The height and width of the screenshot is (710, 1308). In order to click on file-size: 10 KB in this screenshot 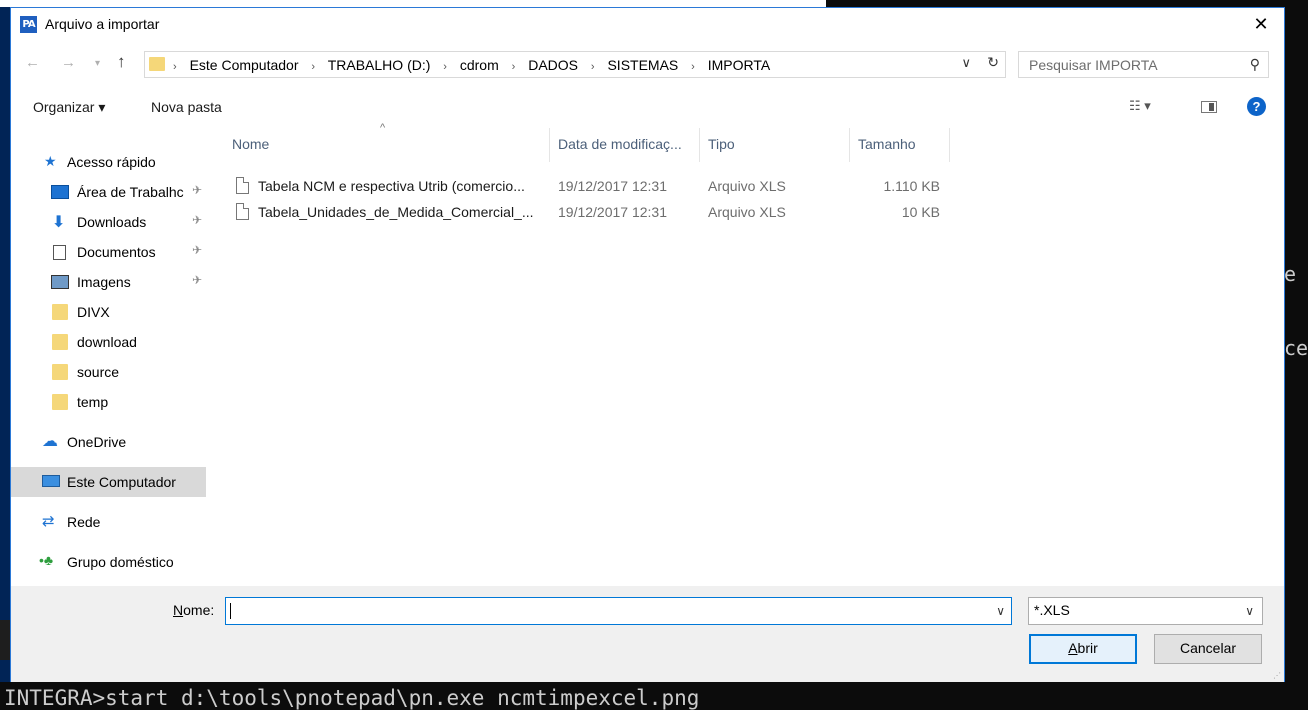, I will do `click(920, 212)`.